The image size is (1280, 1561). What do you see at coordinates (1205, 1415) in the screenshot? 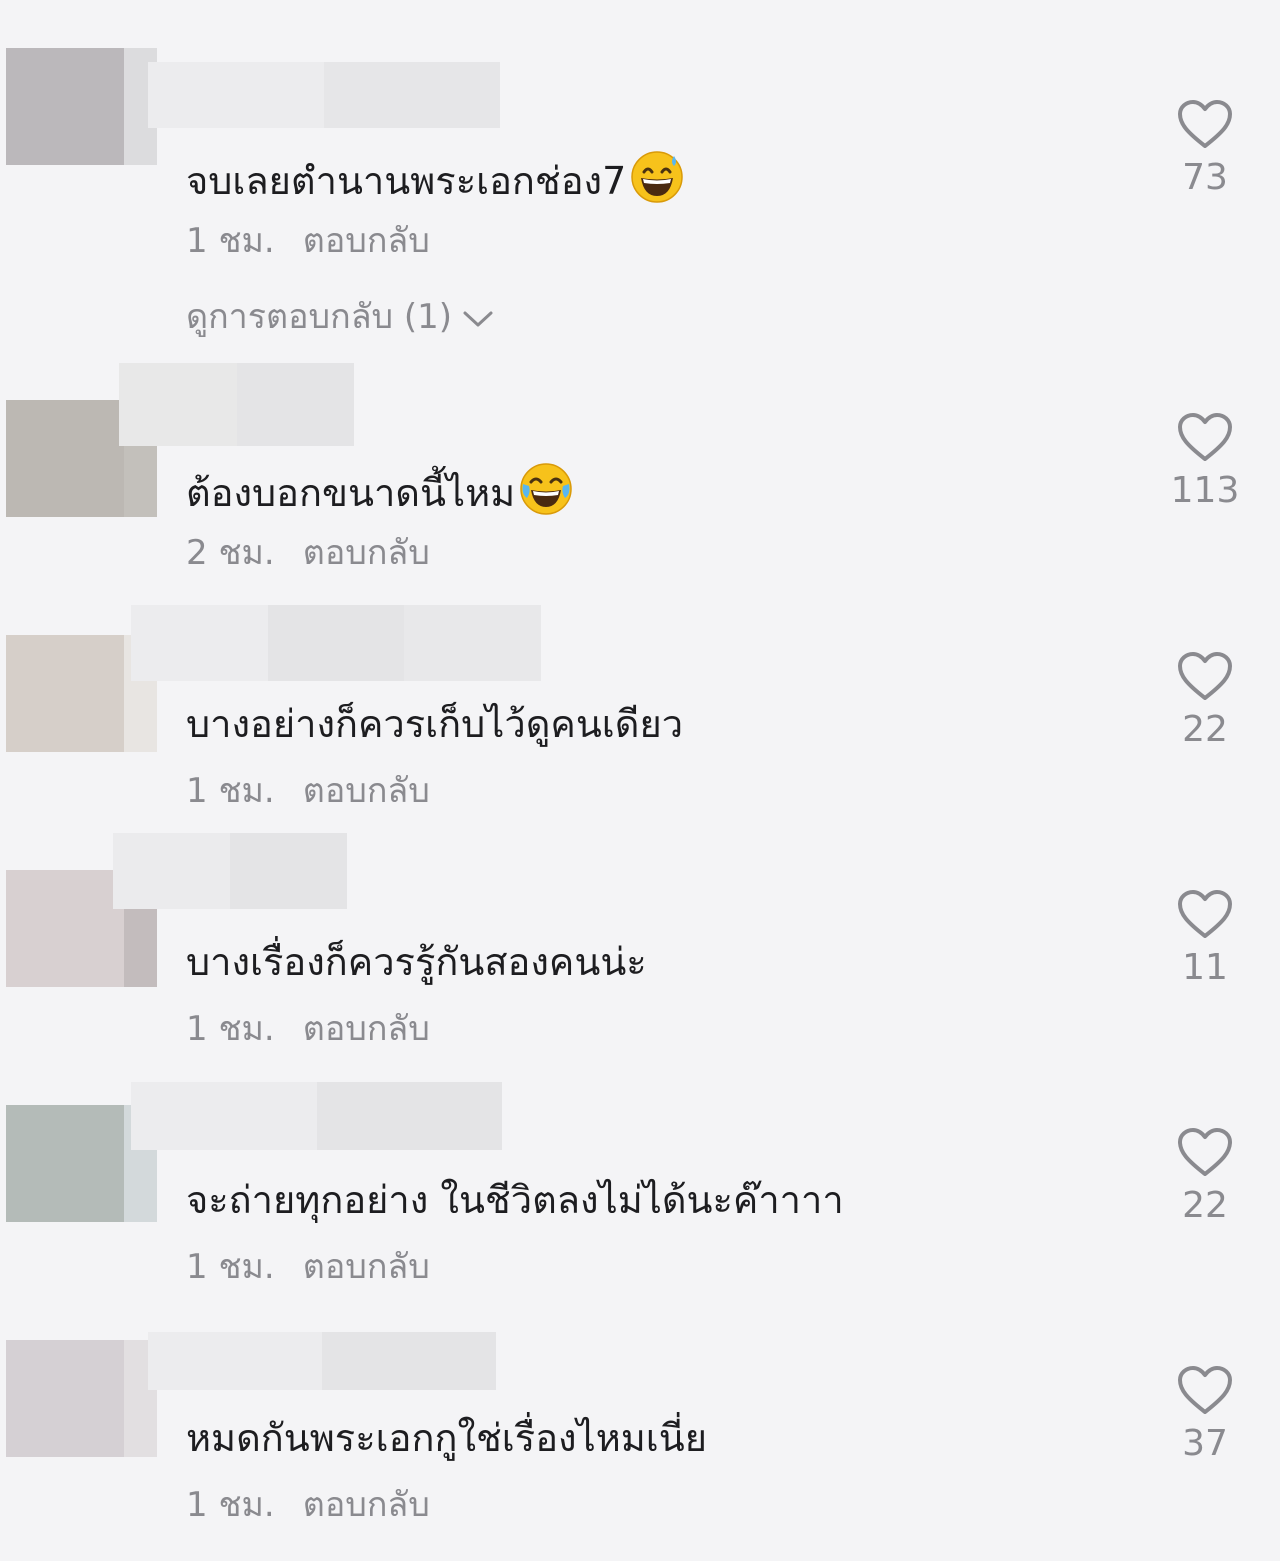
I see `like-button: 37` at bounding box center [1205, 1415].